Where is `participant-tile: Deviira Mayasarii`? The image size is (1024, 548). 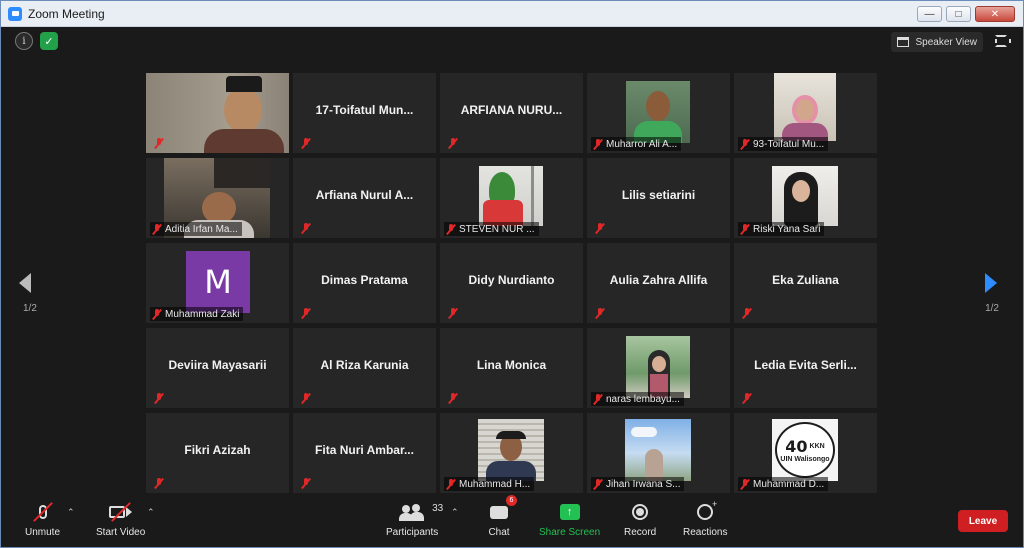
participant-tile: Deviira Mayasarii is located at coordinates (217, 368).